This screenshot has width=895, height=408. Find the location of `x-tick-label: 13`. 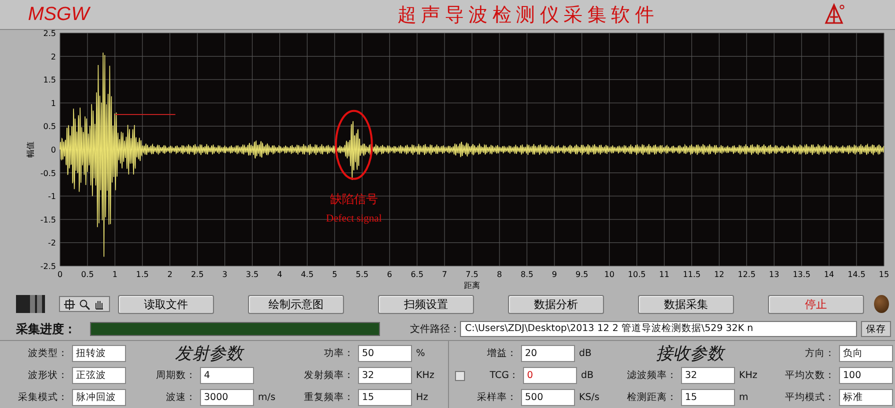

x-tick-label: 13 is located at coordinates (774, 274).